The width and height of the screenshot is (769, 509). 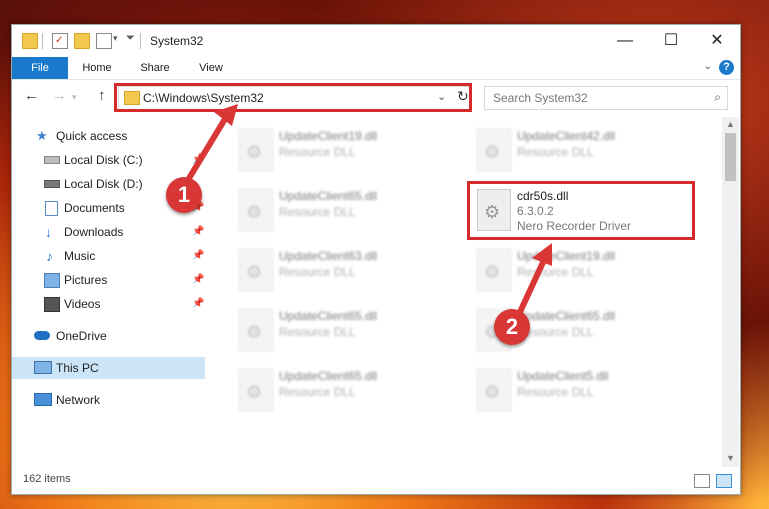 I want to click on search-placeholder: Search System32, so click(x=540, y=98).